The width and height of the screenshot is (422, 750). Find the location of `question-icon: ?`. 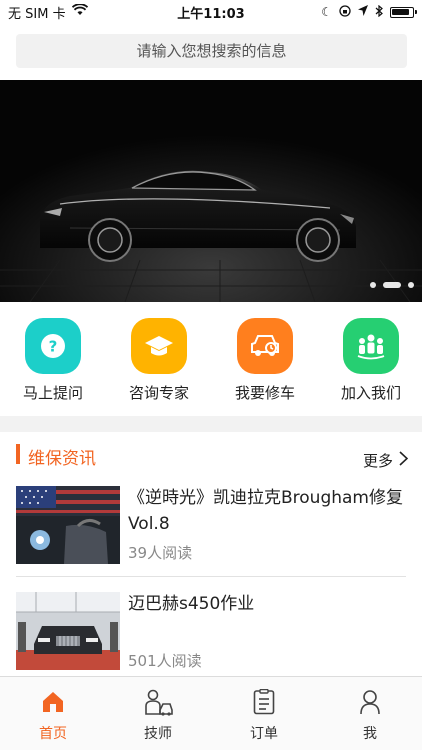

question-icon: ? is located at coordinates (53, 346).